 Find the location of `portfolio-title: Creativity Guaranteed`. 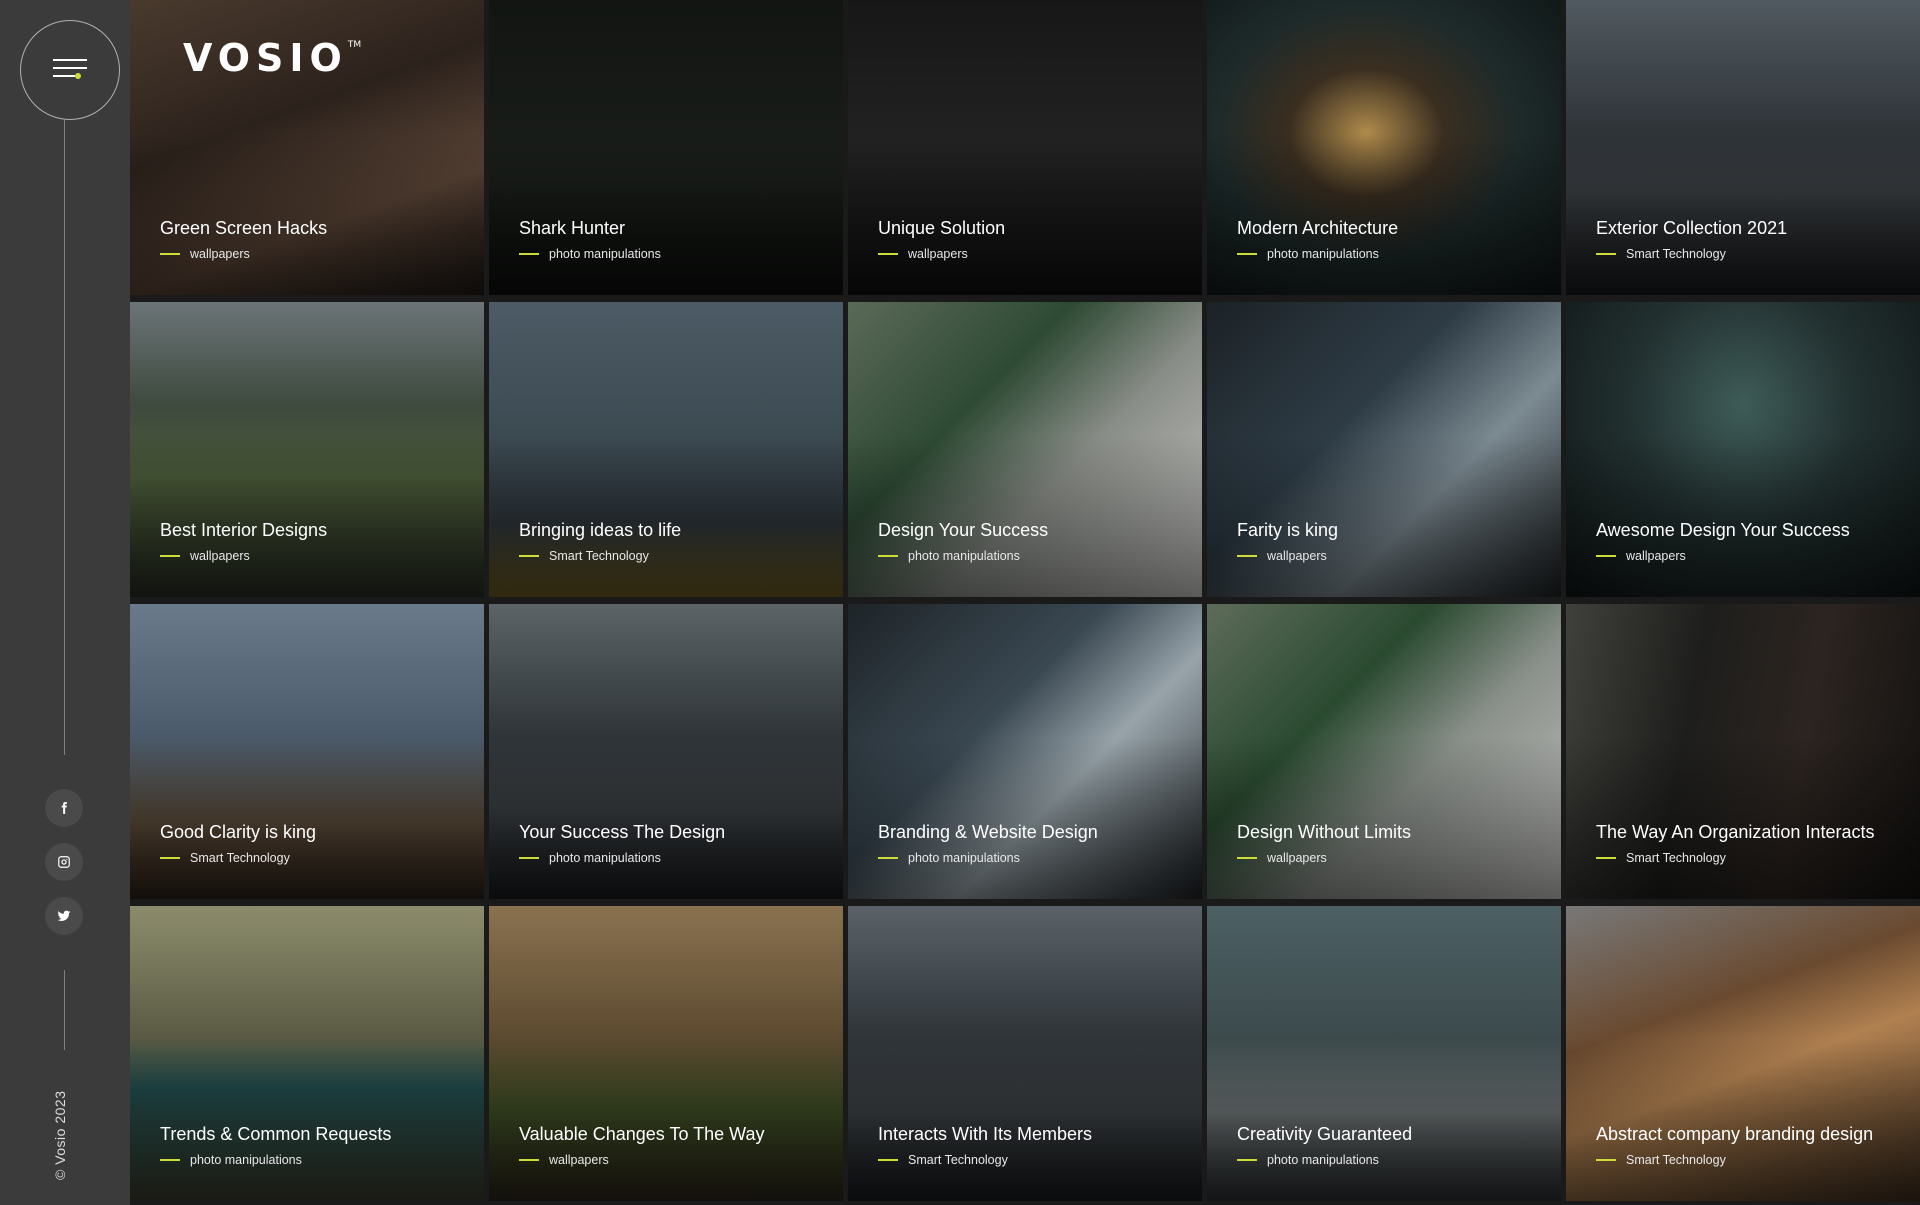

portfolio-title: Creativity Guaranteed is located at coordinates (1324, 1134).